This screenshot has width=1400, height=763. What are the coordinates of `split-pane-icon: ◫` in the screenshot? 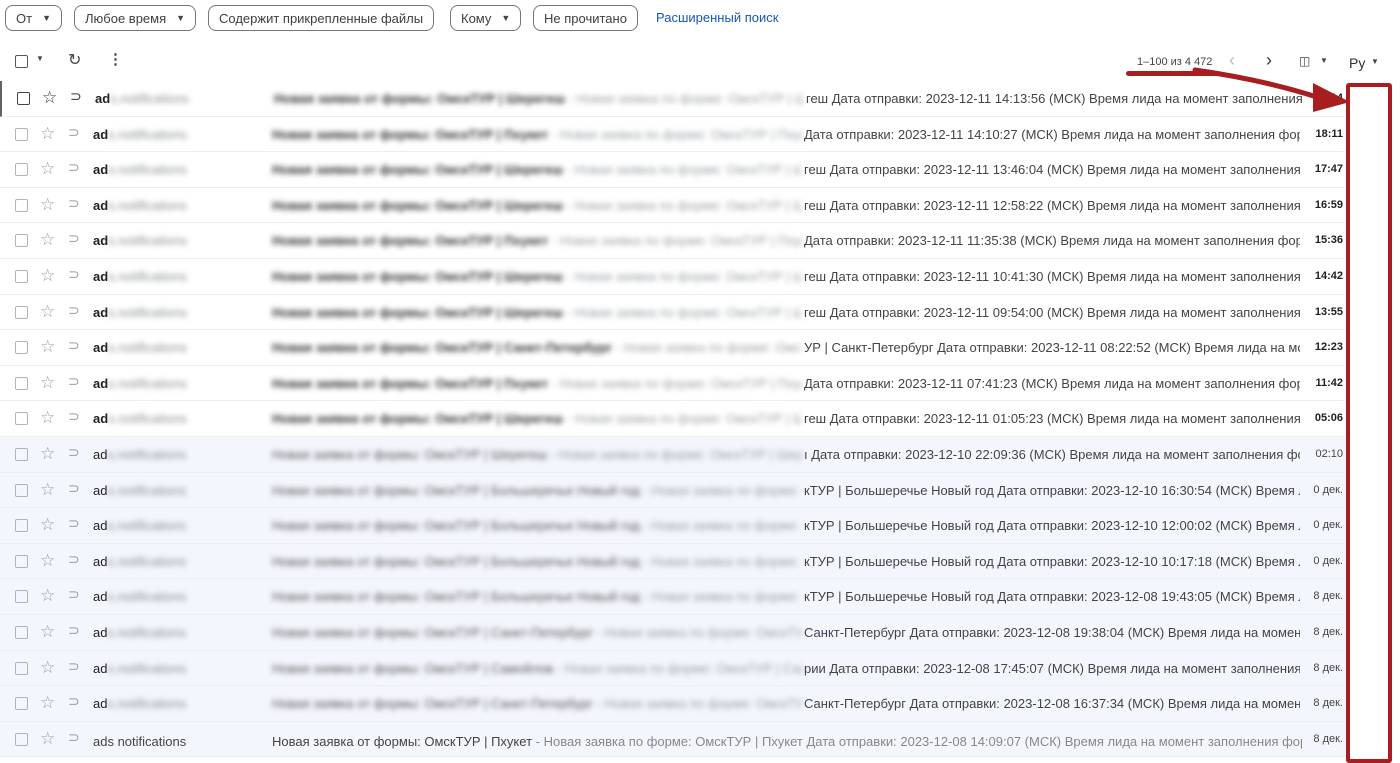 It's located at (1304, 61).